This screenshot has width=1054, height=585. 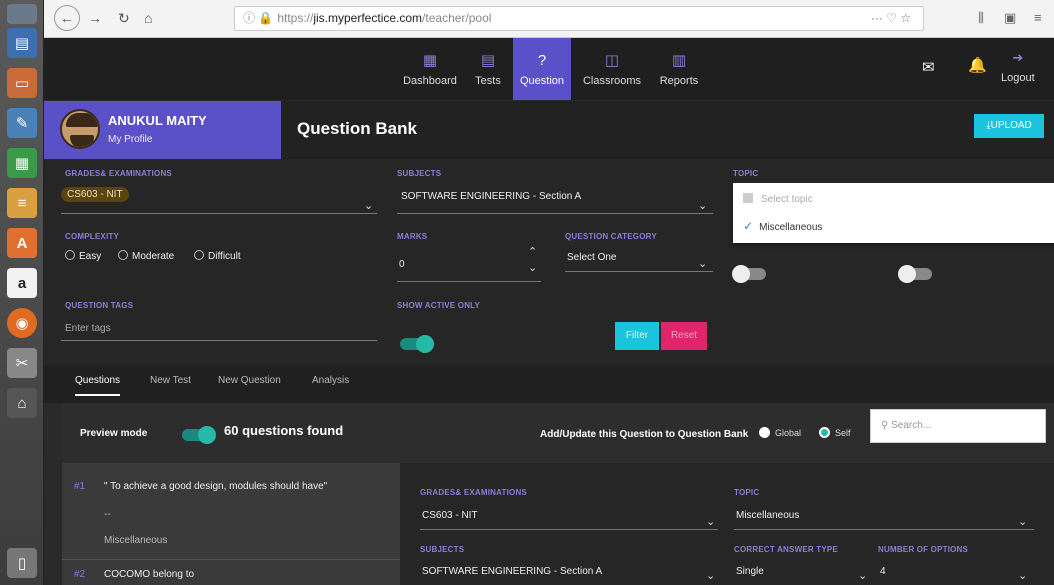 I want to click on nav-tab-reports: ▥ Reports, so click(x=679, y=69).